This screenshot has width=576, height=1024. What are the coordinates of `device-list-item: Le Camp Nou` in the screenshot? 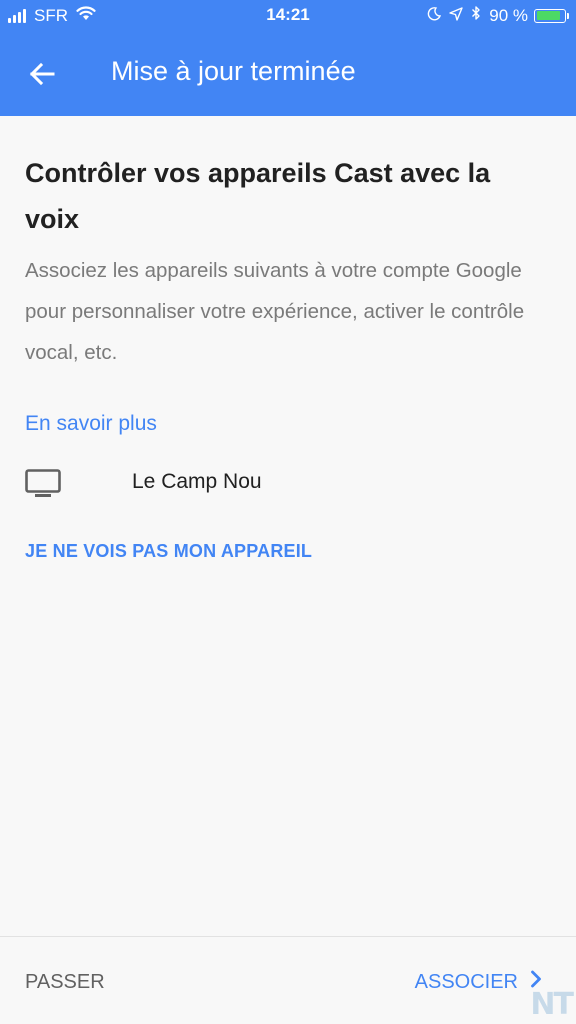 It's located at (285, 485).